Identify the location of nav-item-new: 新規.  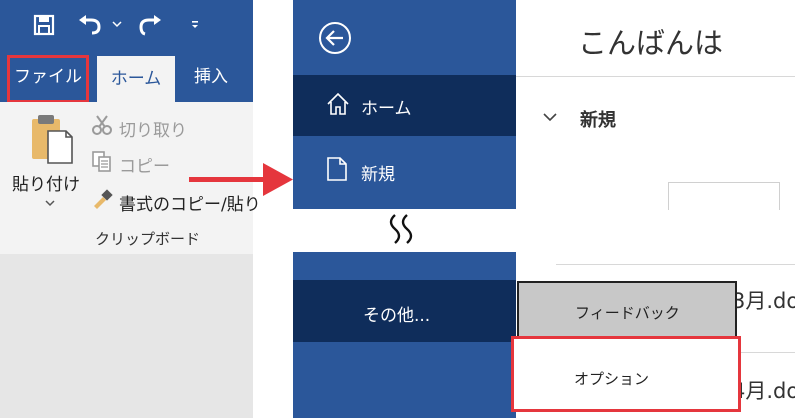
(404, 172).